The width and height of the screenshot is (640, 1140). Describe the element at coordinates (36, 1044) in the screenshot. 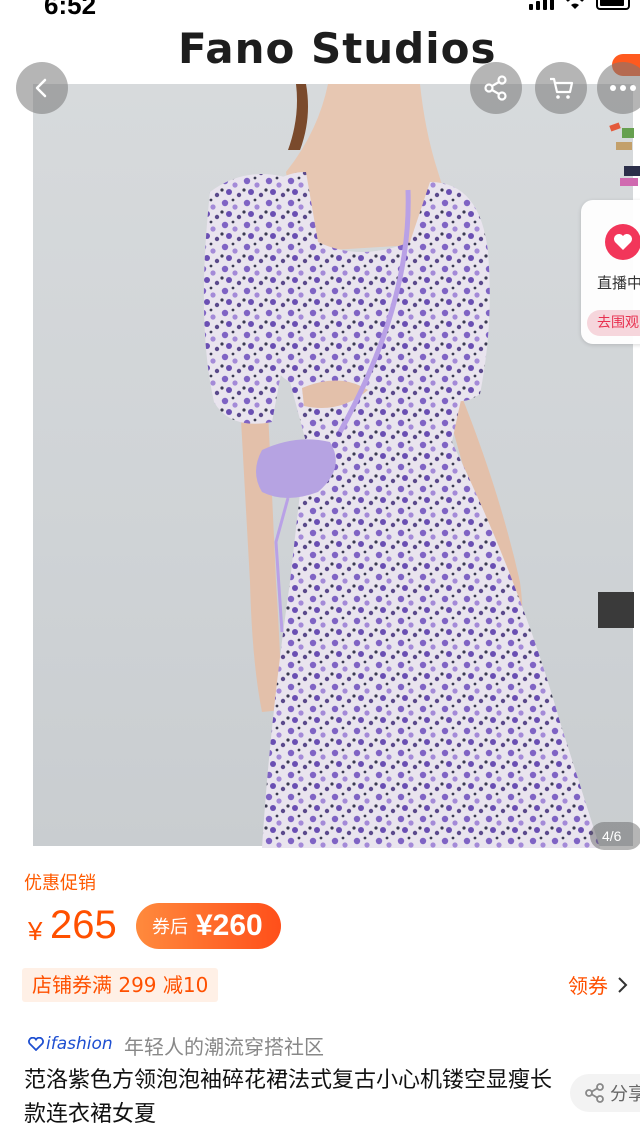

I see `ifashion-heart-icon` at that location.